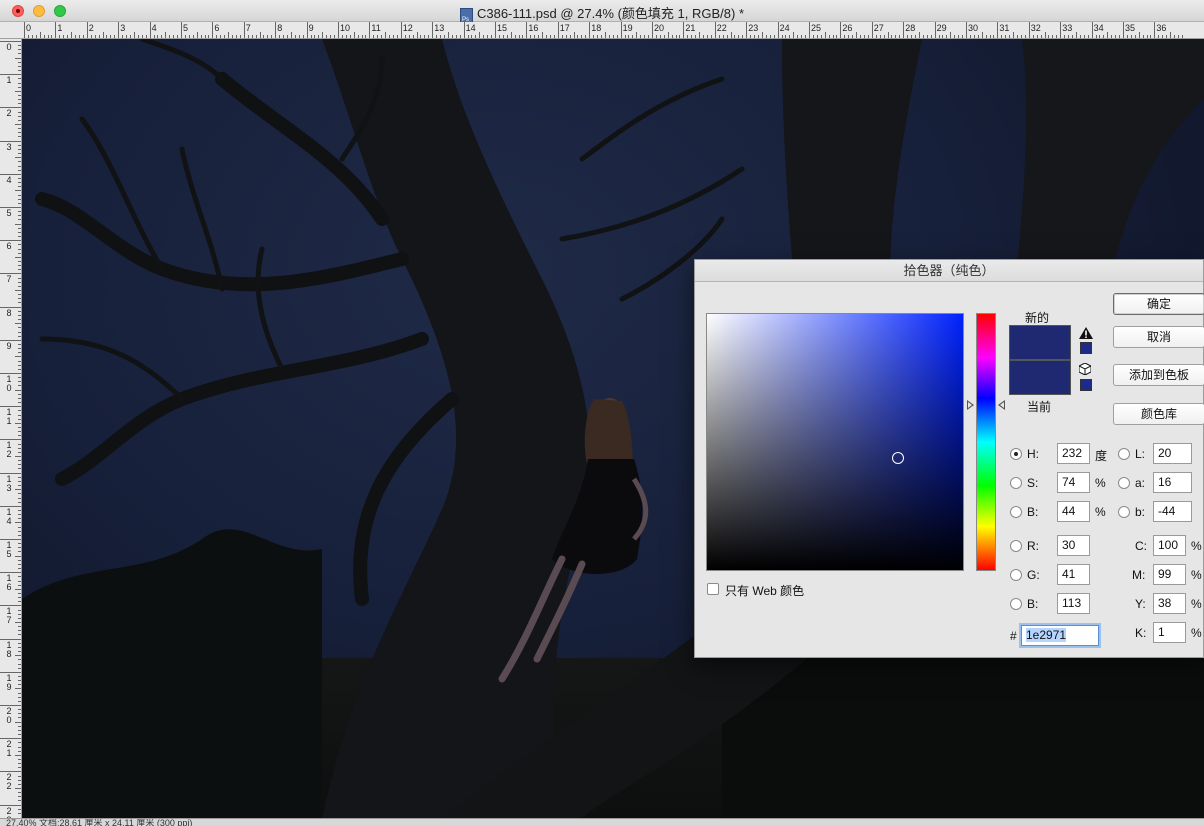 This screenshot has height=826, width=1204. Describe the element at coordinates (1073, 574) in the screenshot. I see `green-input: 41` at that location.